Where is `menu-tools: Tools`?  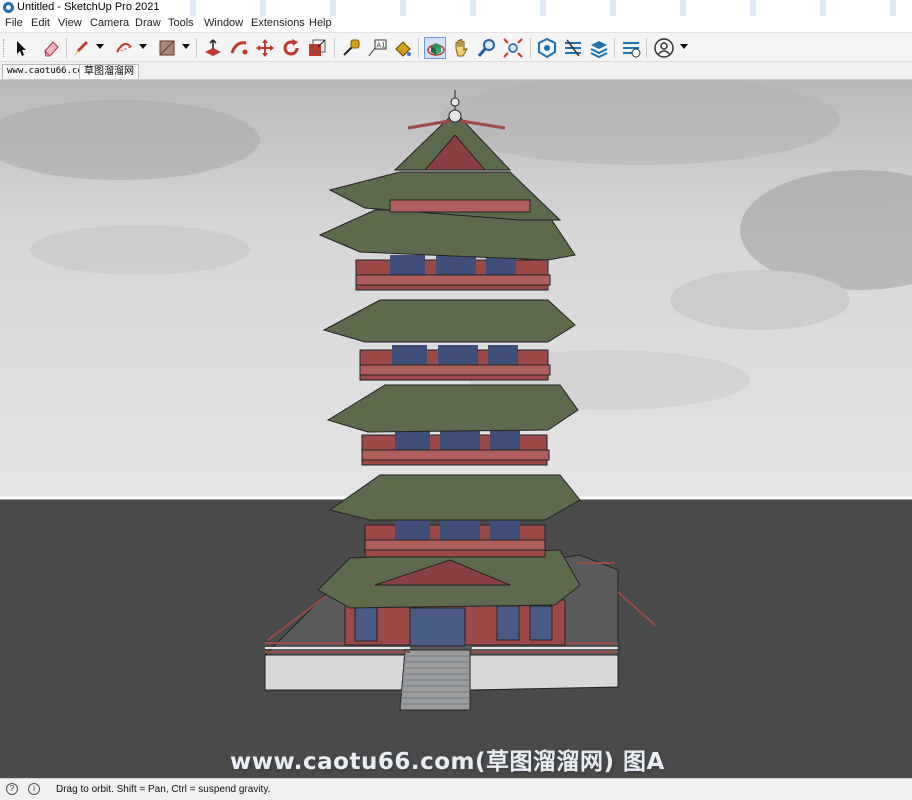
menu-tools: Tools is located at coordinates (181, 23).